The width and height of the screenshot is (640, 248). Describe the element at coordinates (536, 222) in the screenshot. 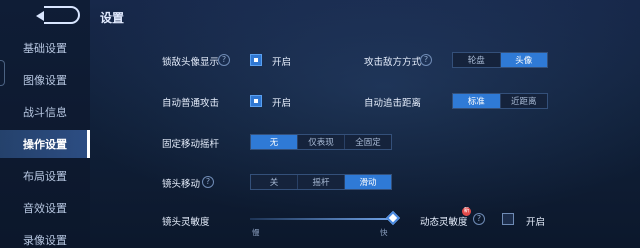

I see `dynamic-sensitivity-toggle-label: 开启` at that location.